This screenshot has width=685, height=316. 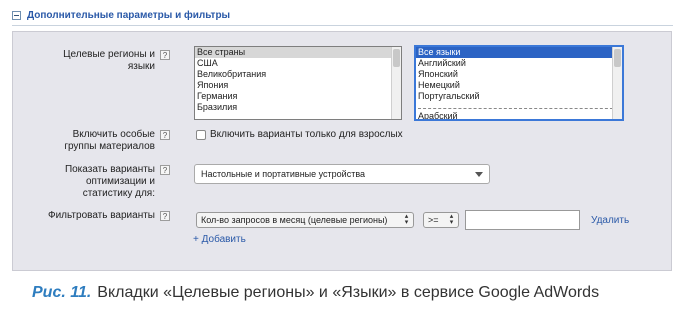 I want to click on languages-option: Немецкий, so click(x=519, y=85).